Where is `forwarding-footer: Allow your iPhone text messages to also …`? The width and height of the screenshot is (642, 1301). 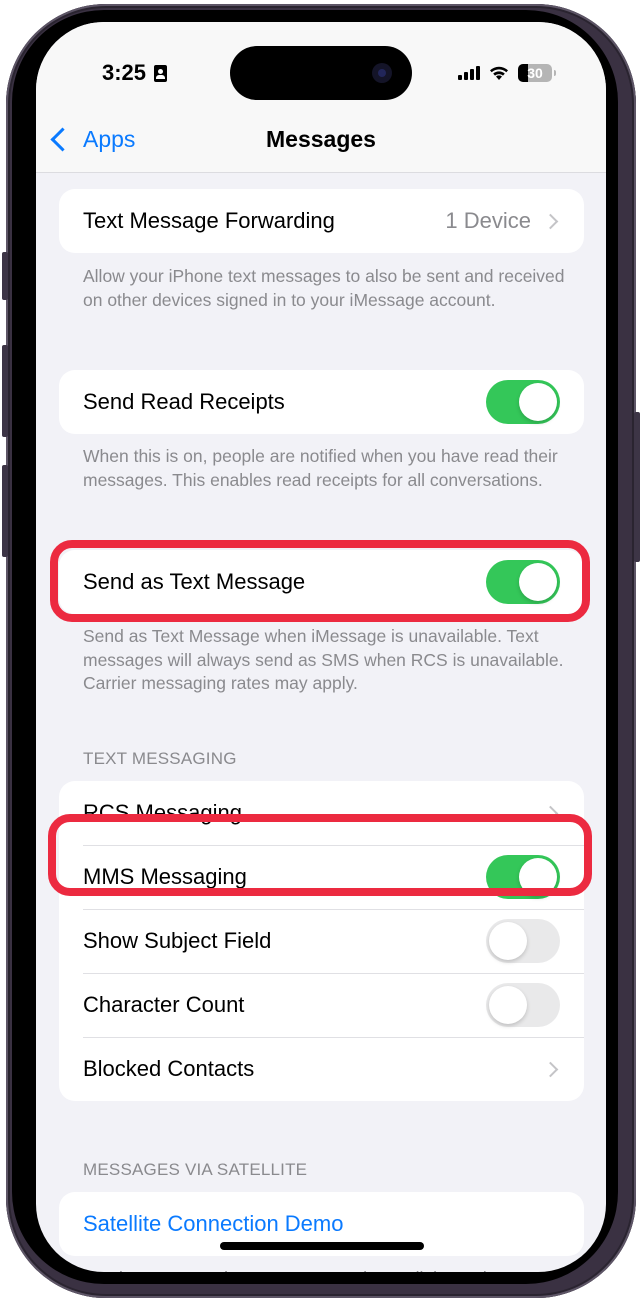
forwarding-footer: Allow your iPhone text messages to also … is located at coordinates (324, 288).